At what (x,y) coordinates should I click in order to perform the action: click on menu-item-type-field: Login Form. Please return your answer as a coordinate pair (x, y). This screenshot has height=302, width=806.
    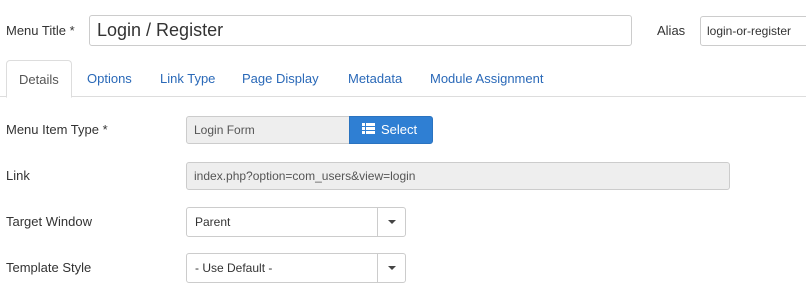
    Looking at the image, I should click on (268, 130).